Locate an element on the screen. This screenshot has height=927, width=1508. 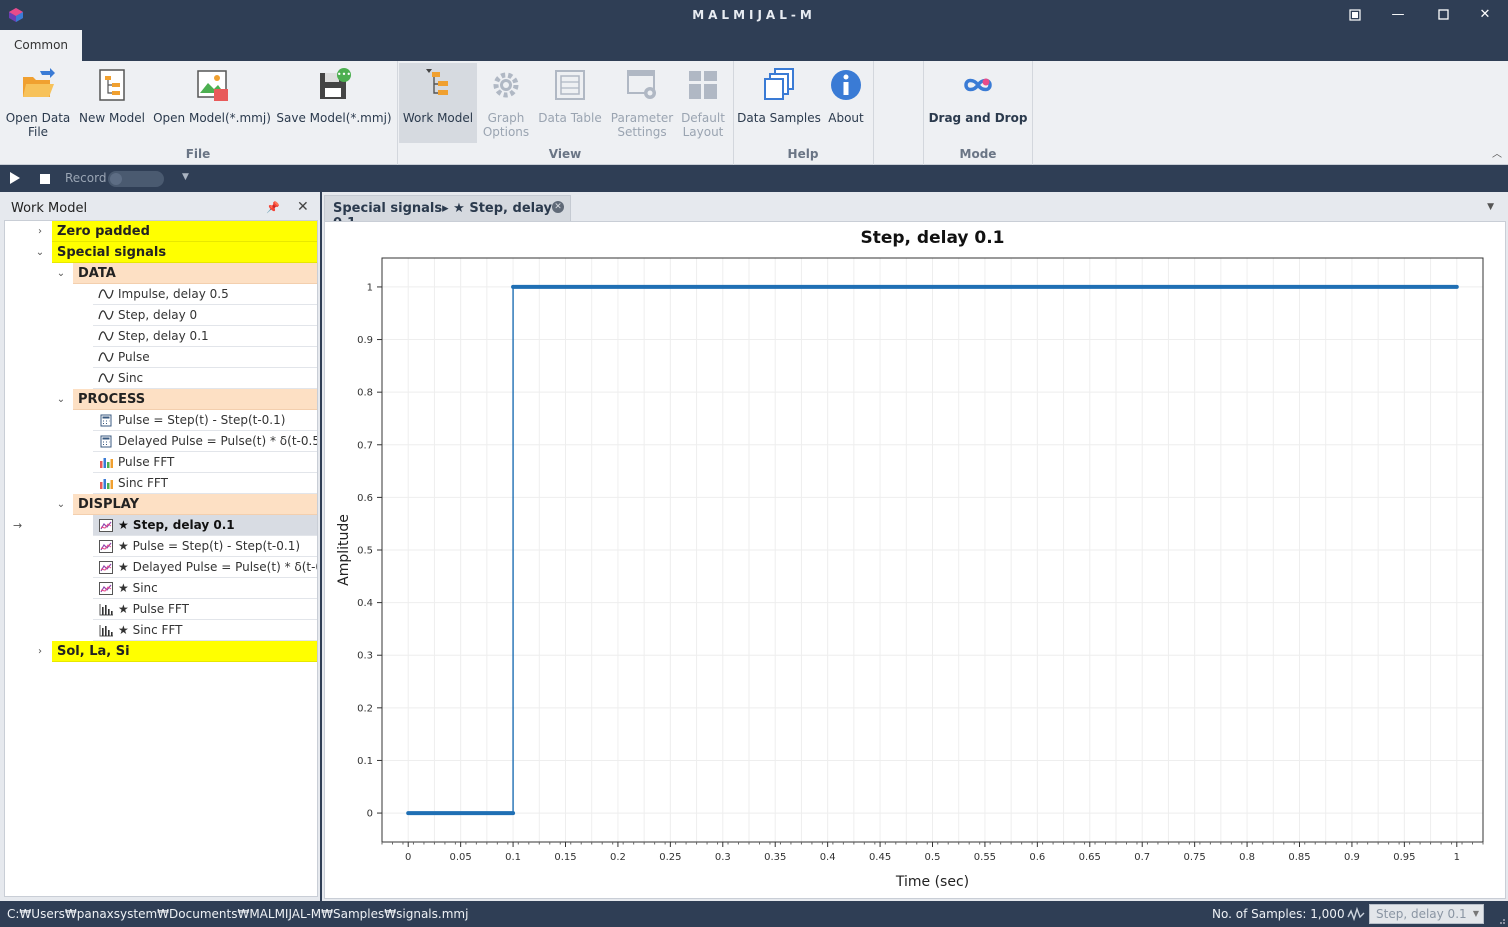
folder-open-icon is located at coordinates (39, 82).